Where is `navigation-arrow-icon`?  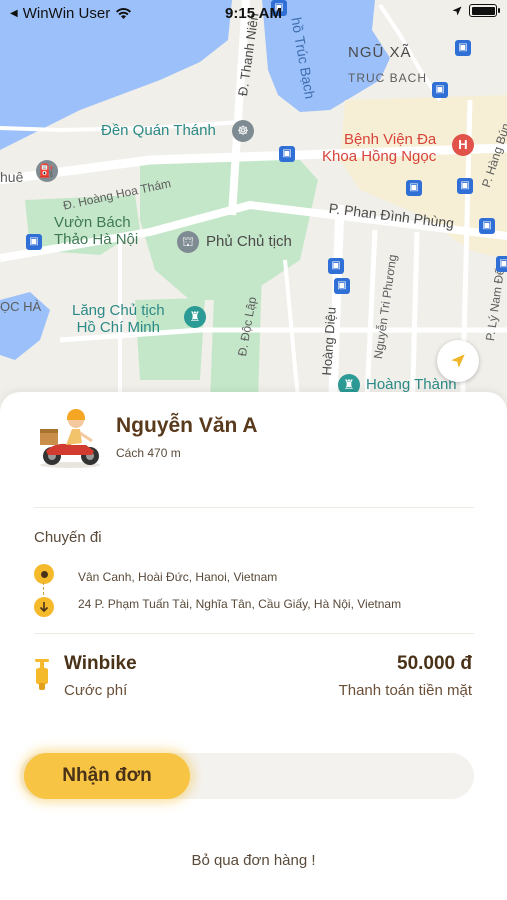
navigation-arrow-icon is located at coordinates (458, 361).